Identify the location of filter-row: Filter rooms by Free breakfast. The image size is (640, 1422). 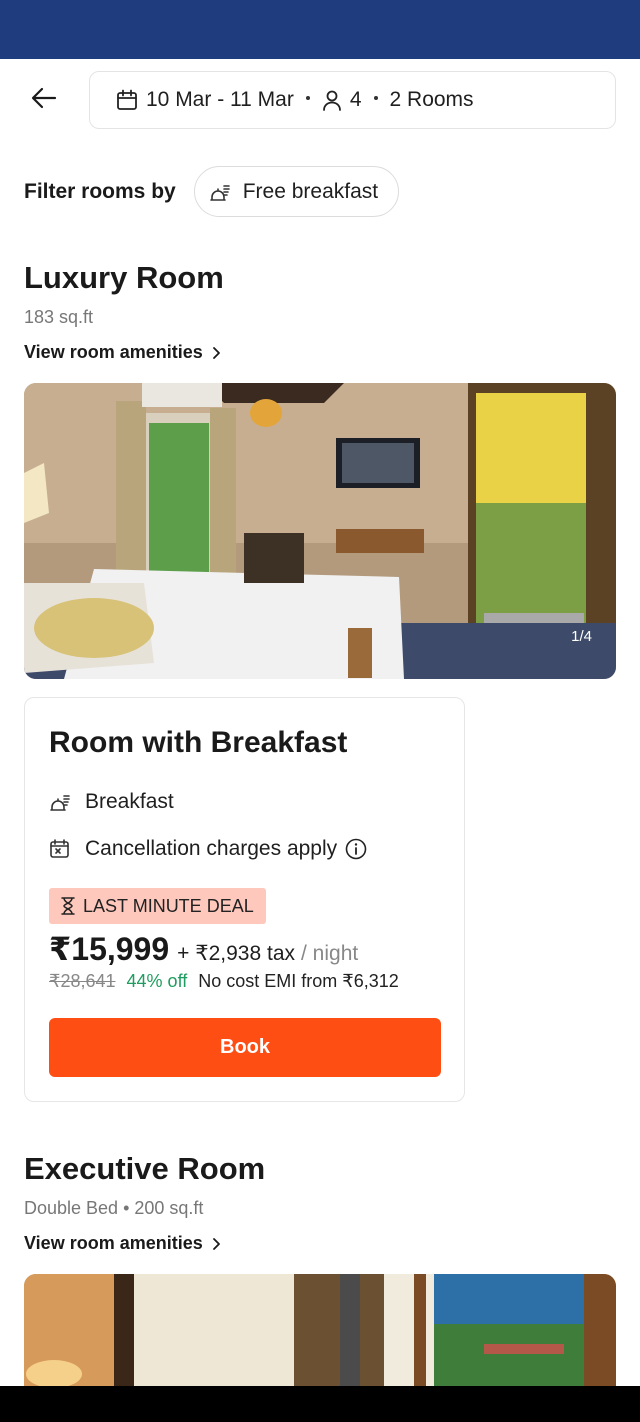
(212, 191).